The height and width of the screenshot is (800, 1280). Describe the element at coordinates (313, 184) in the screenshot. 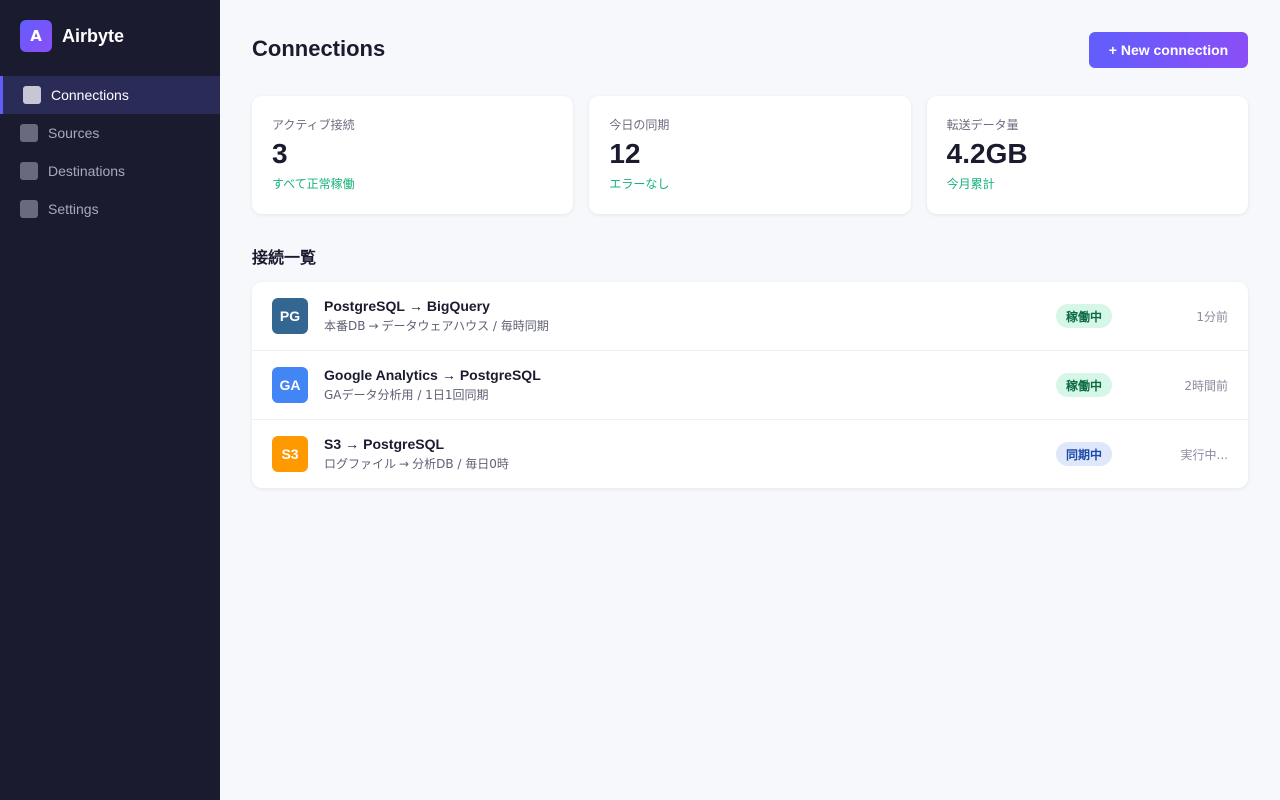

I see `stat-note: すべて正常稼働` at that location.